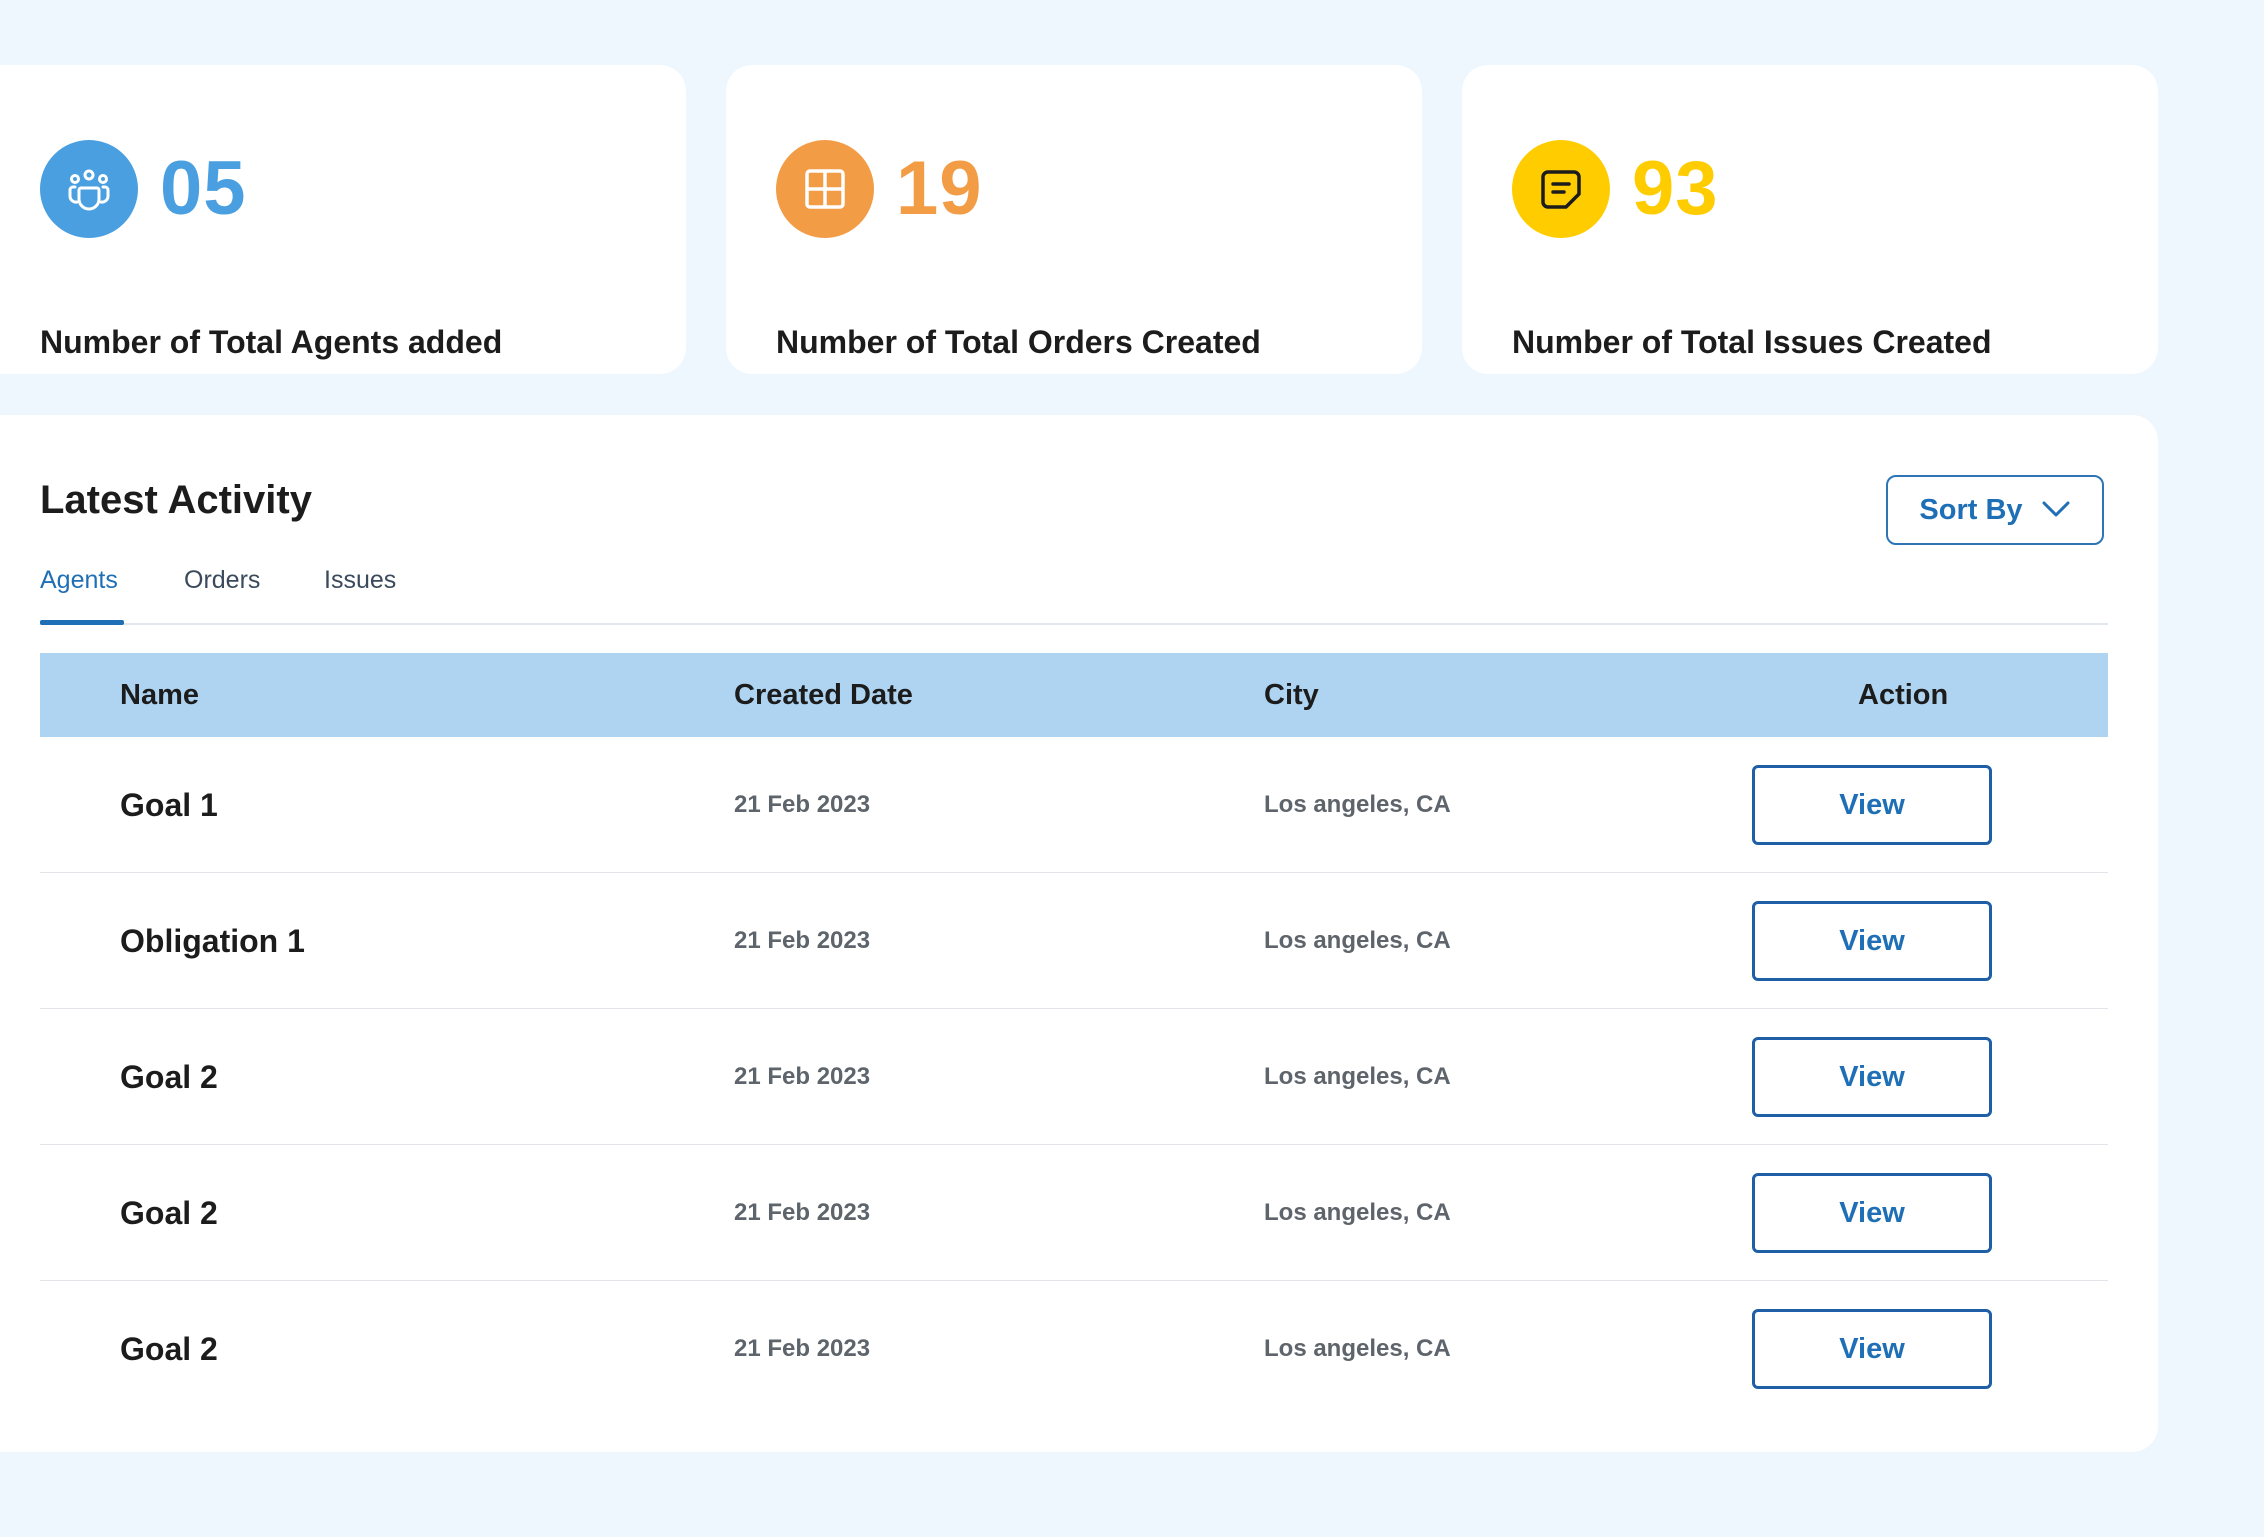 The height and width of the screenshot is (1537, 2264). Describe the element at coordinates (1074, 695) in the screenshot. I see `table-header: Name Created Date City Action` at that location.